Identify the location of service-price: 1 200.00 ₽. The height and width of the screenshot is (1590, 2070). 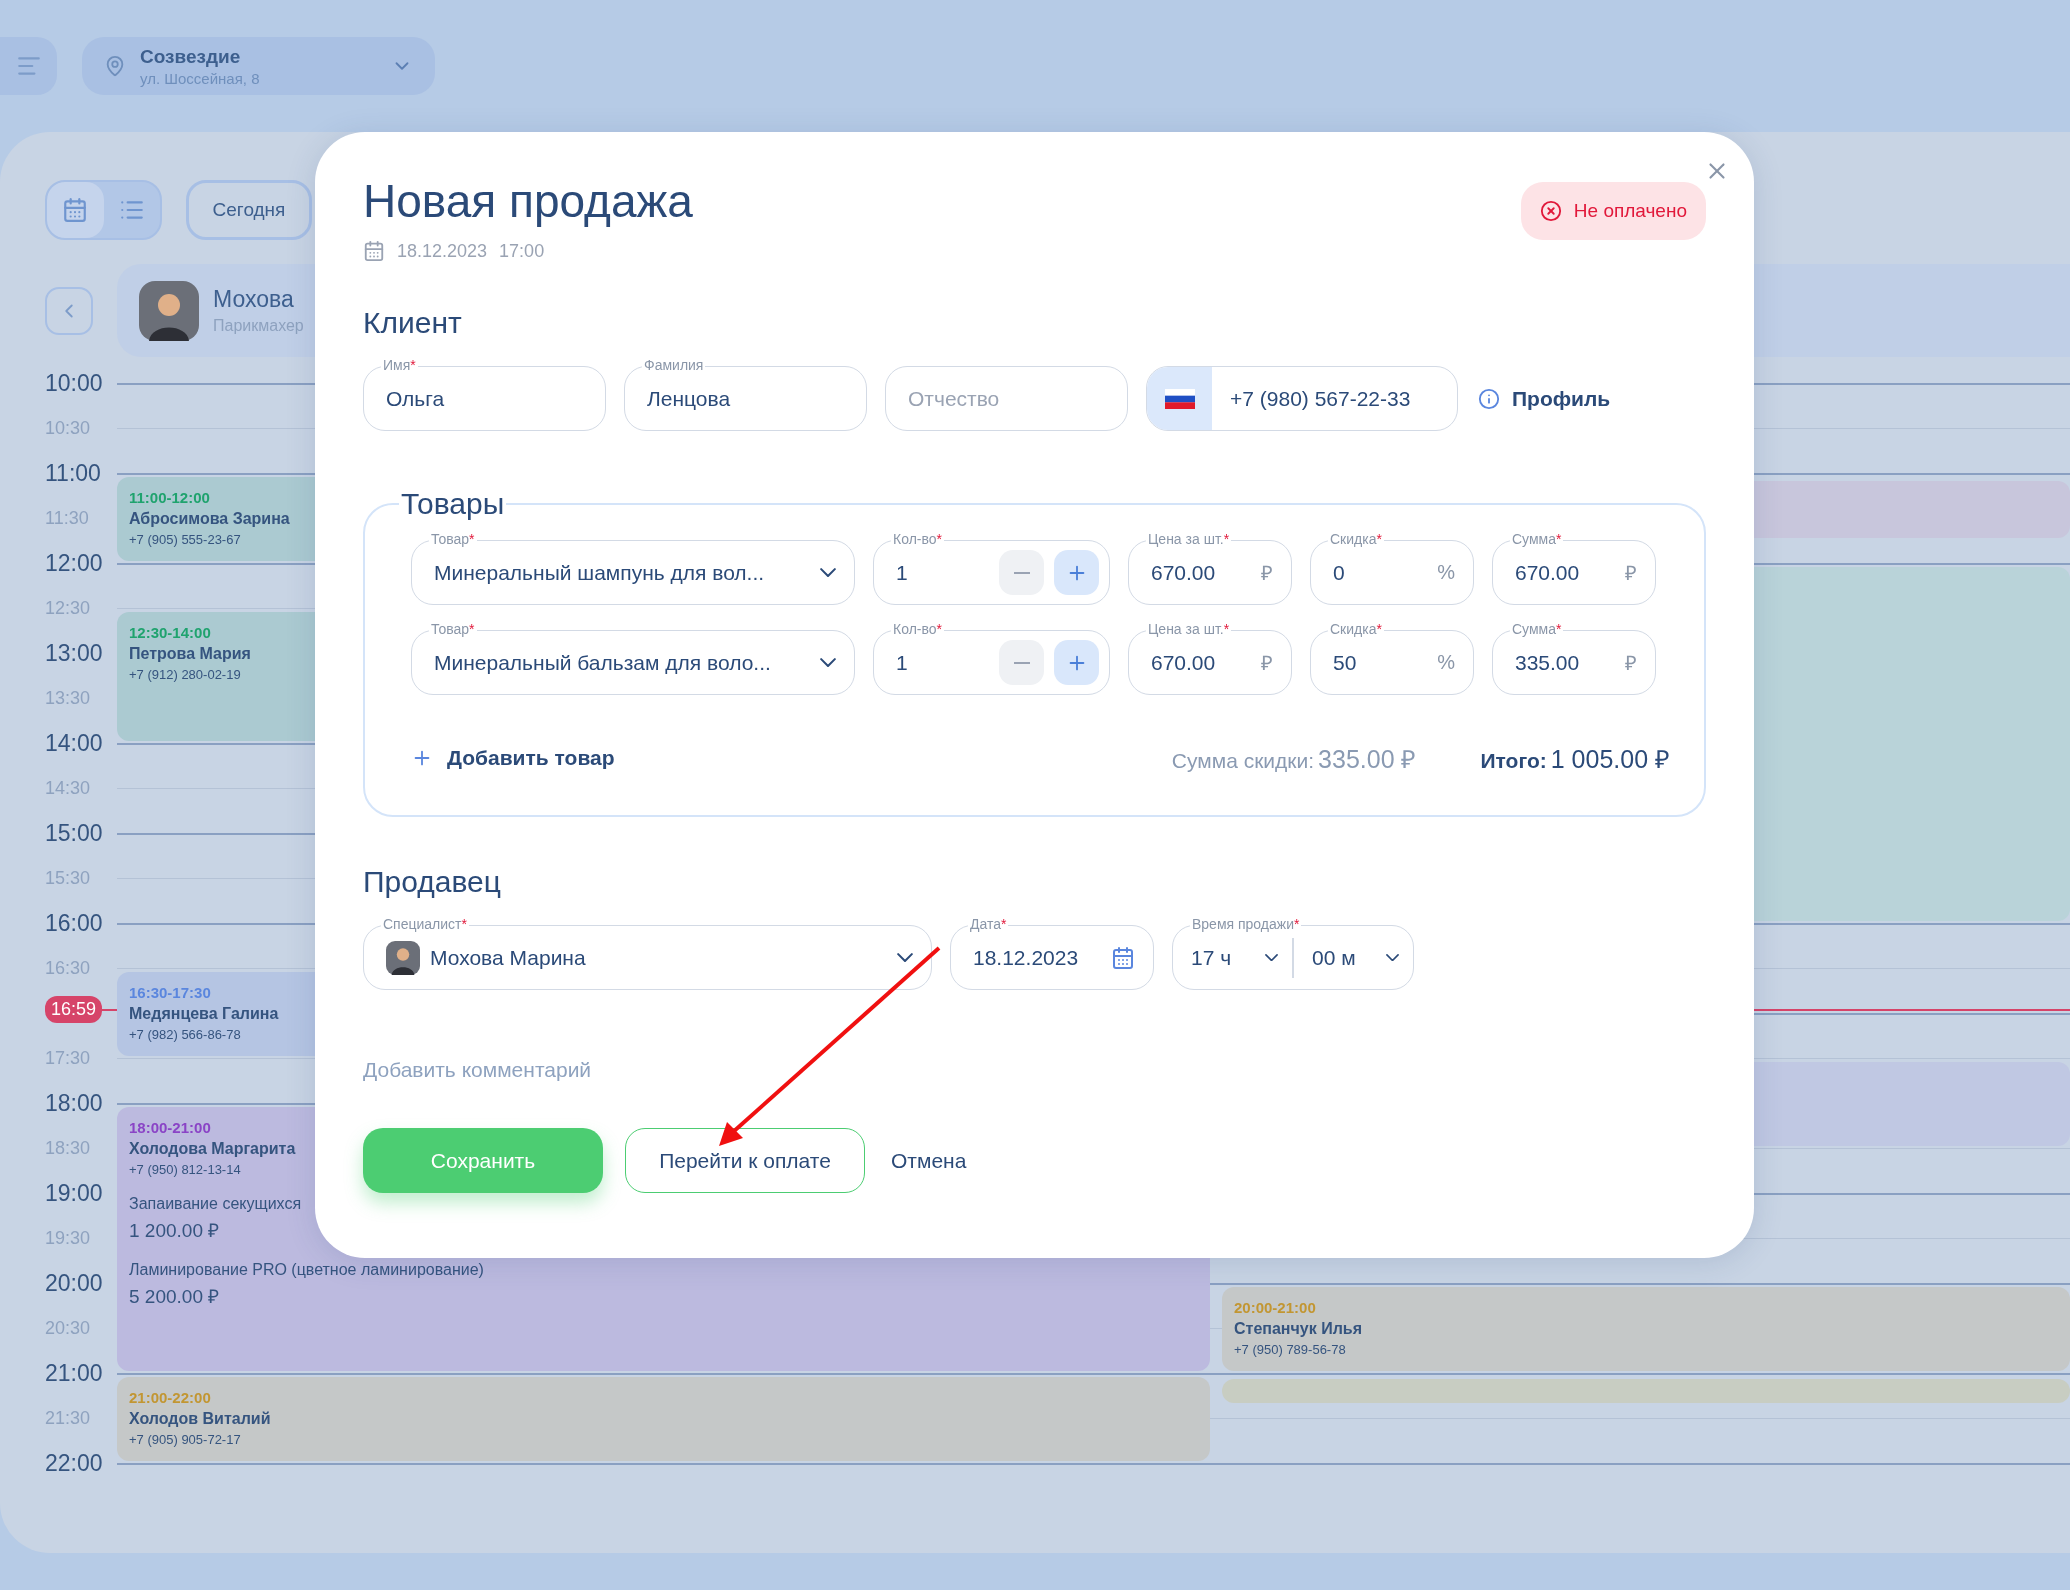
(174, 1230).